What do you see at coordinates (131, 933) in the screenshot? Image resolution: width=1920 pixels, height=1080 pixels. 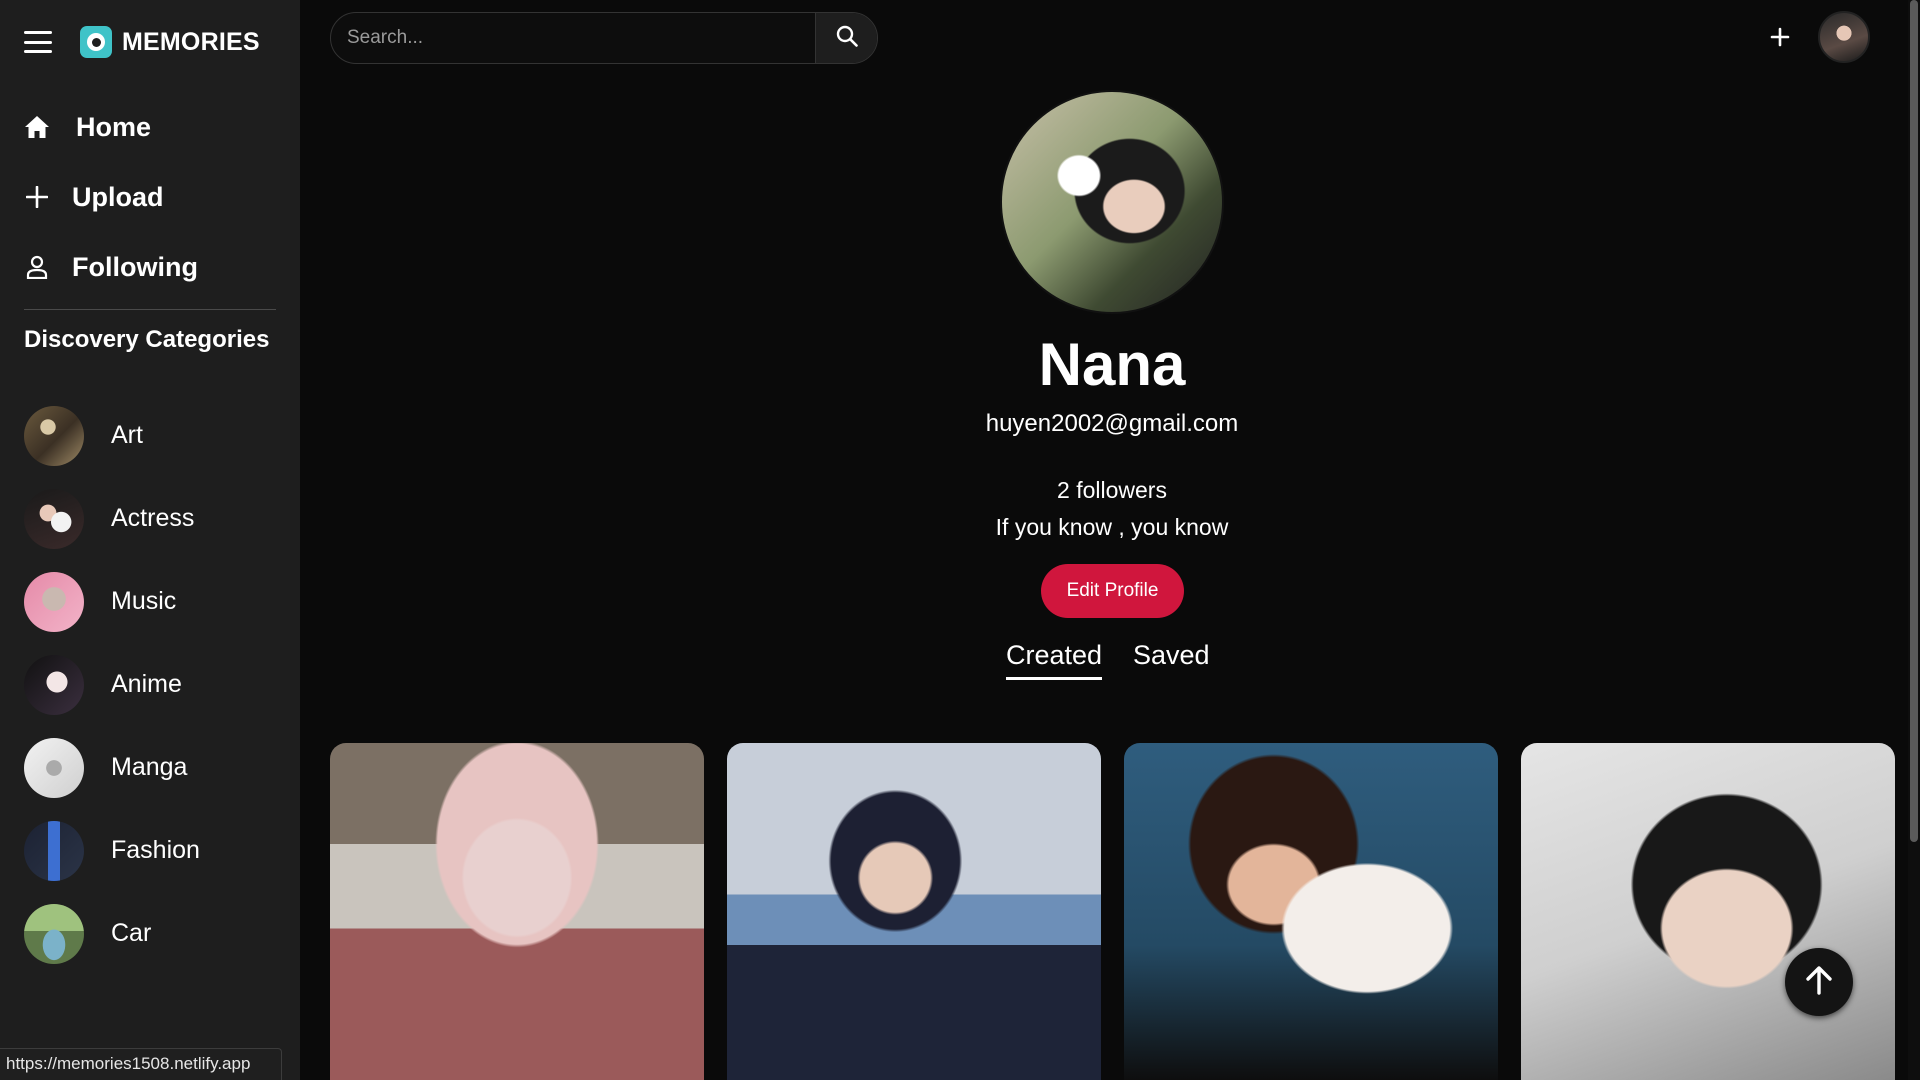 I see `category-label: Car` at bounding box center [131, 933].